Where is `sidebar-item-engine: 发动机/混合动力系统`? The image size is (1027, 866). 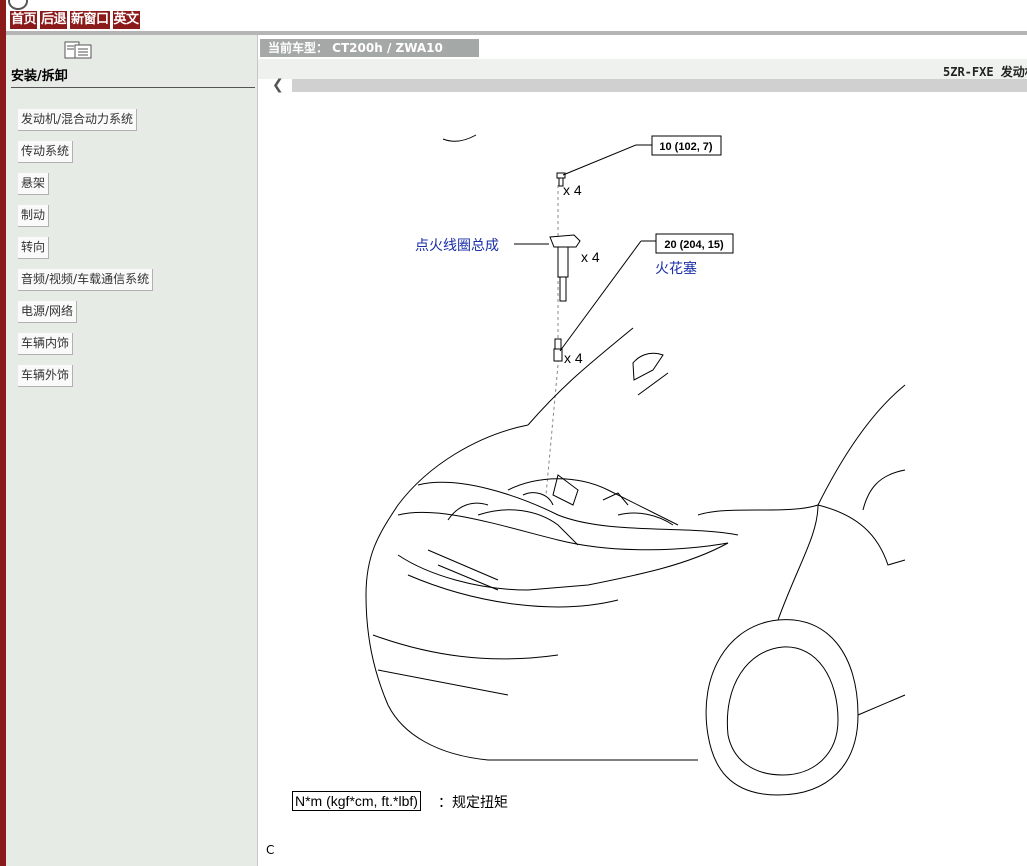 sidebar-item-engine: 发动机/混合动力系统 is located at coordinates (78, 120).